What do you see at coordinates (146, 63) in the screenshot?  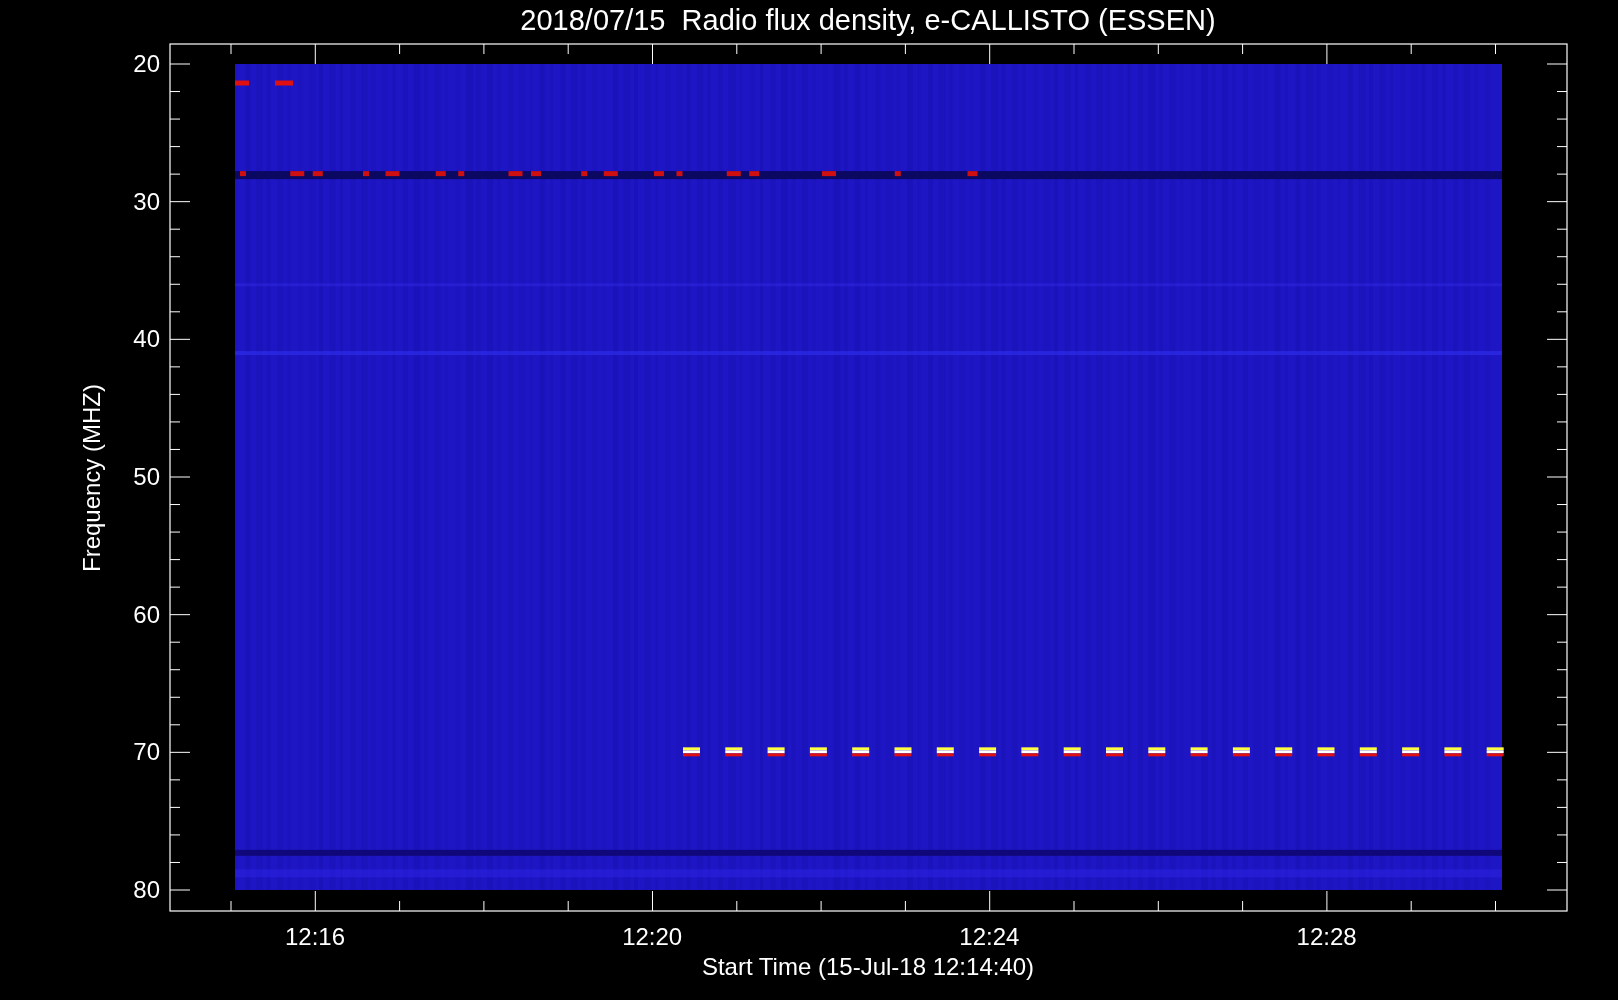 I see `y-tick-label: 20` at bounding box center [146, 63].